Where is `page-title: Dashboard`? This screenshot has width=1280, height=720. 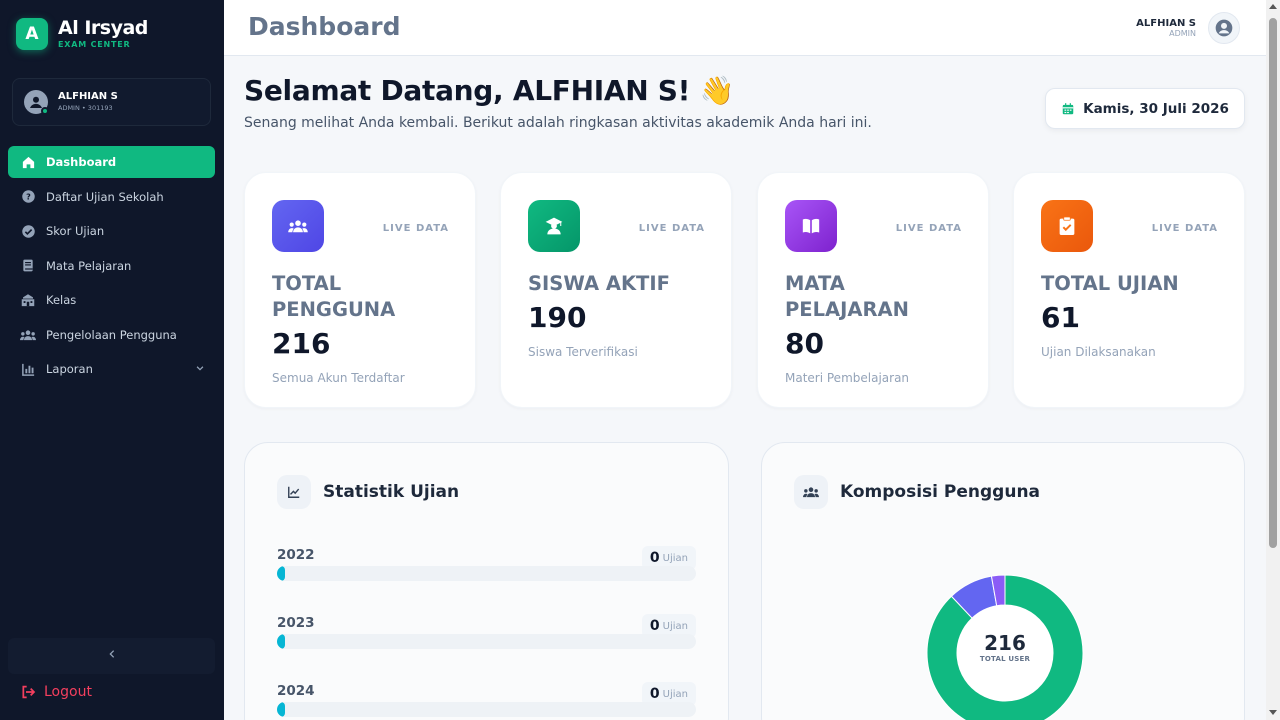
page-title: Dashboard is located at coordinates (324, 26).